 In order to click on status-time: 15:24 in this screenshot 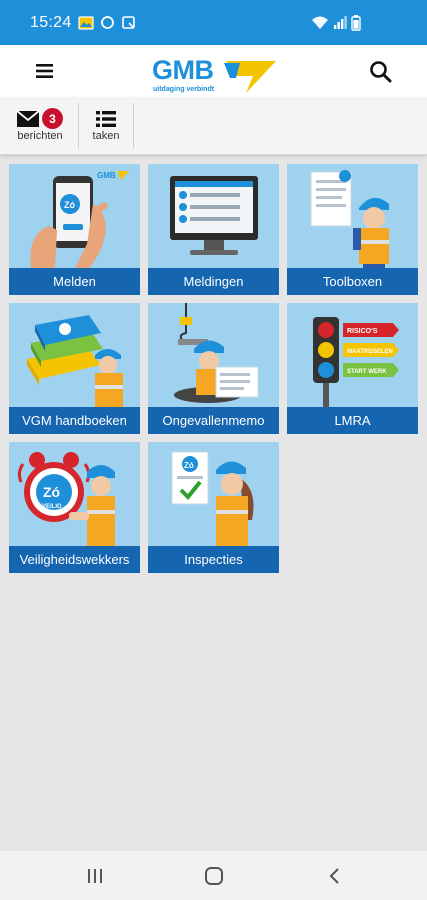, I will do `click(51, 22)`.